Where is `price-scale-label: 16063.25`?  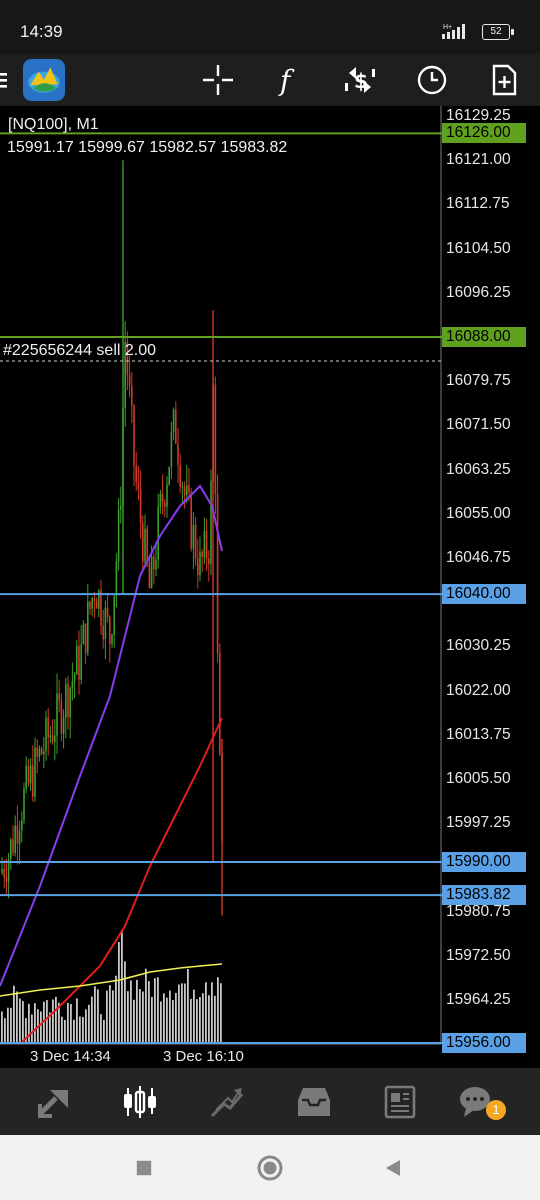 price-scale-label: 16063.25 is located at coordinates (478, 469).